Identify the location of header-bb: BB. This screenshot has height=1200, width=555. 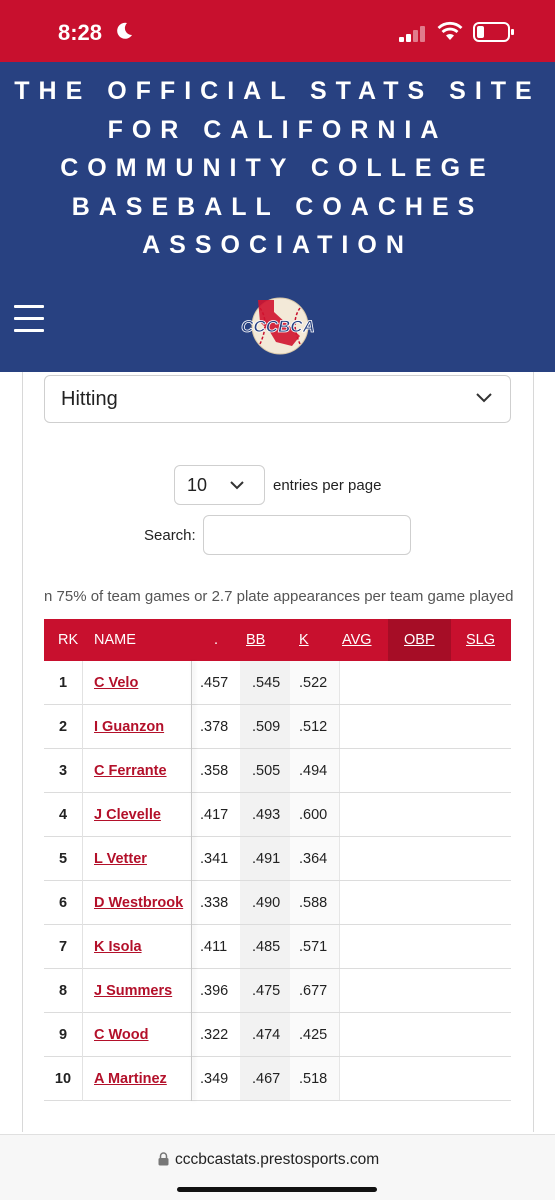
(255, 640).